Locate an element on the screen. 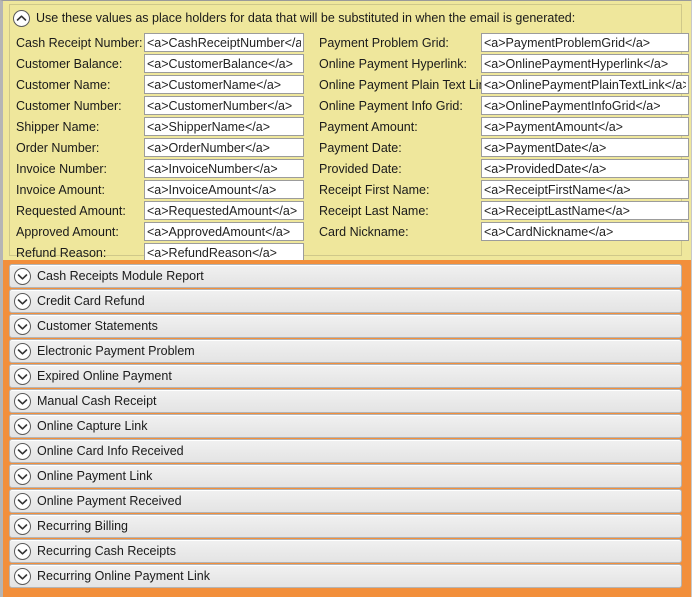 The image size is (692, 597). field-row-order-number: Order Number: is located at coordinates (157, 147).